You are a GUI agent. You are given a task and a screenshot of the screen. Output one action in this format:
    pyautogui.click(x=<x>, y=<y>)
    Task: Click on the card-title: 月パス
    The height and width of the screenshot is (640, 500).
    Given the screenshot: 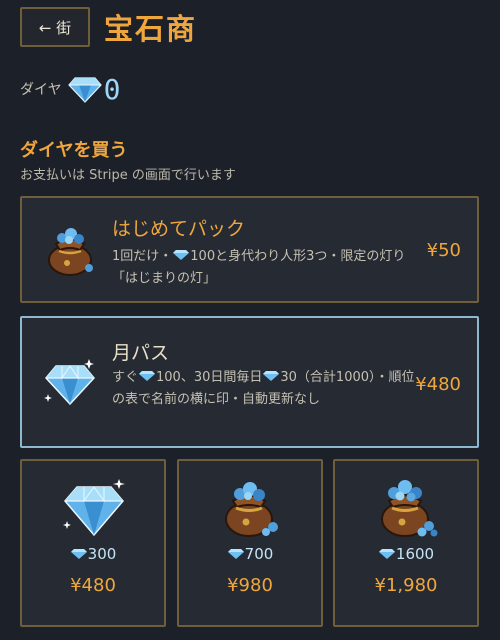 What is the action you would take?
    pyautogui.click(x=141, y=353)
    